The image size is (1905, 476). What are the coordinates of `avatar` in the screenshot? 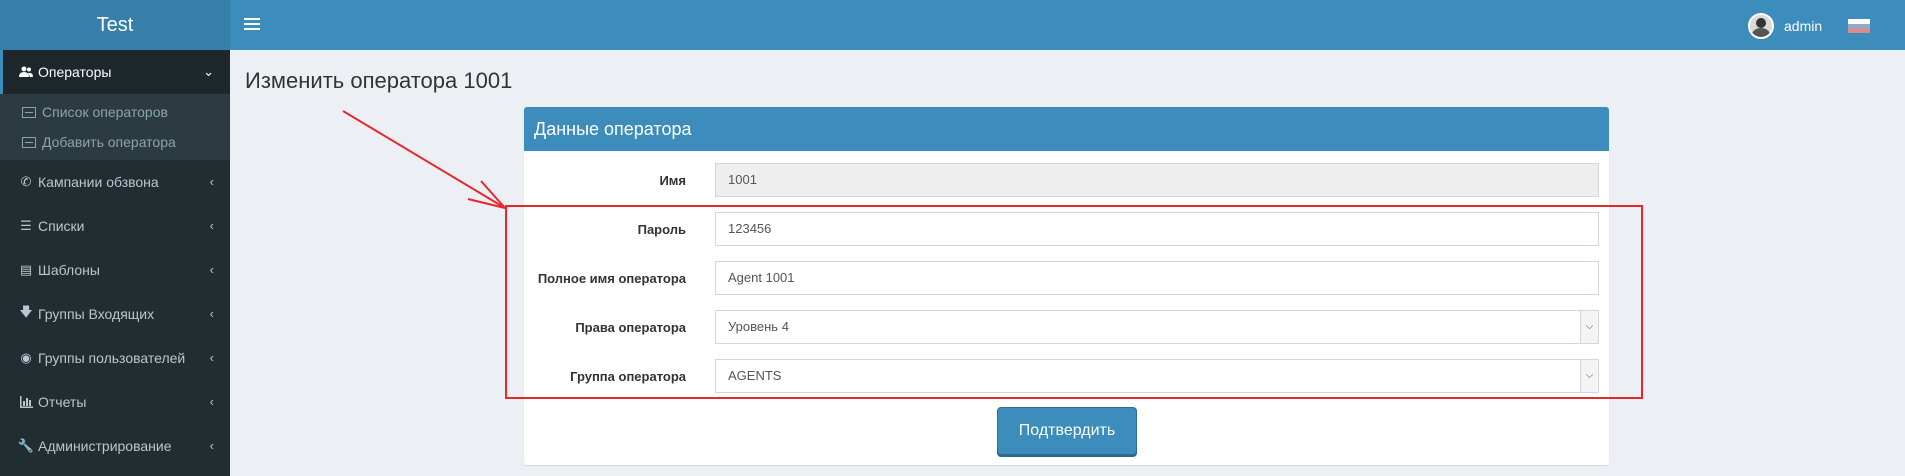 It's located at (1761, 26).